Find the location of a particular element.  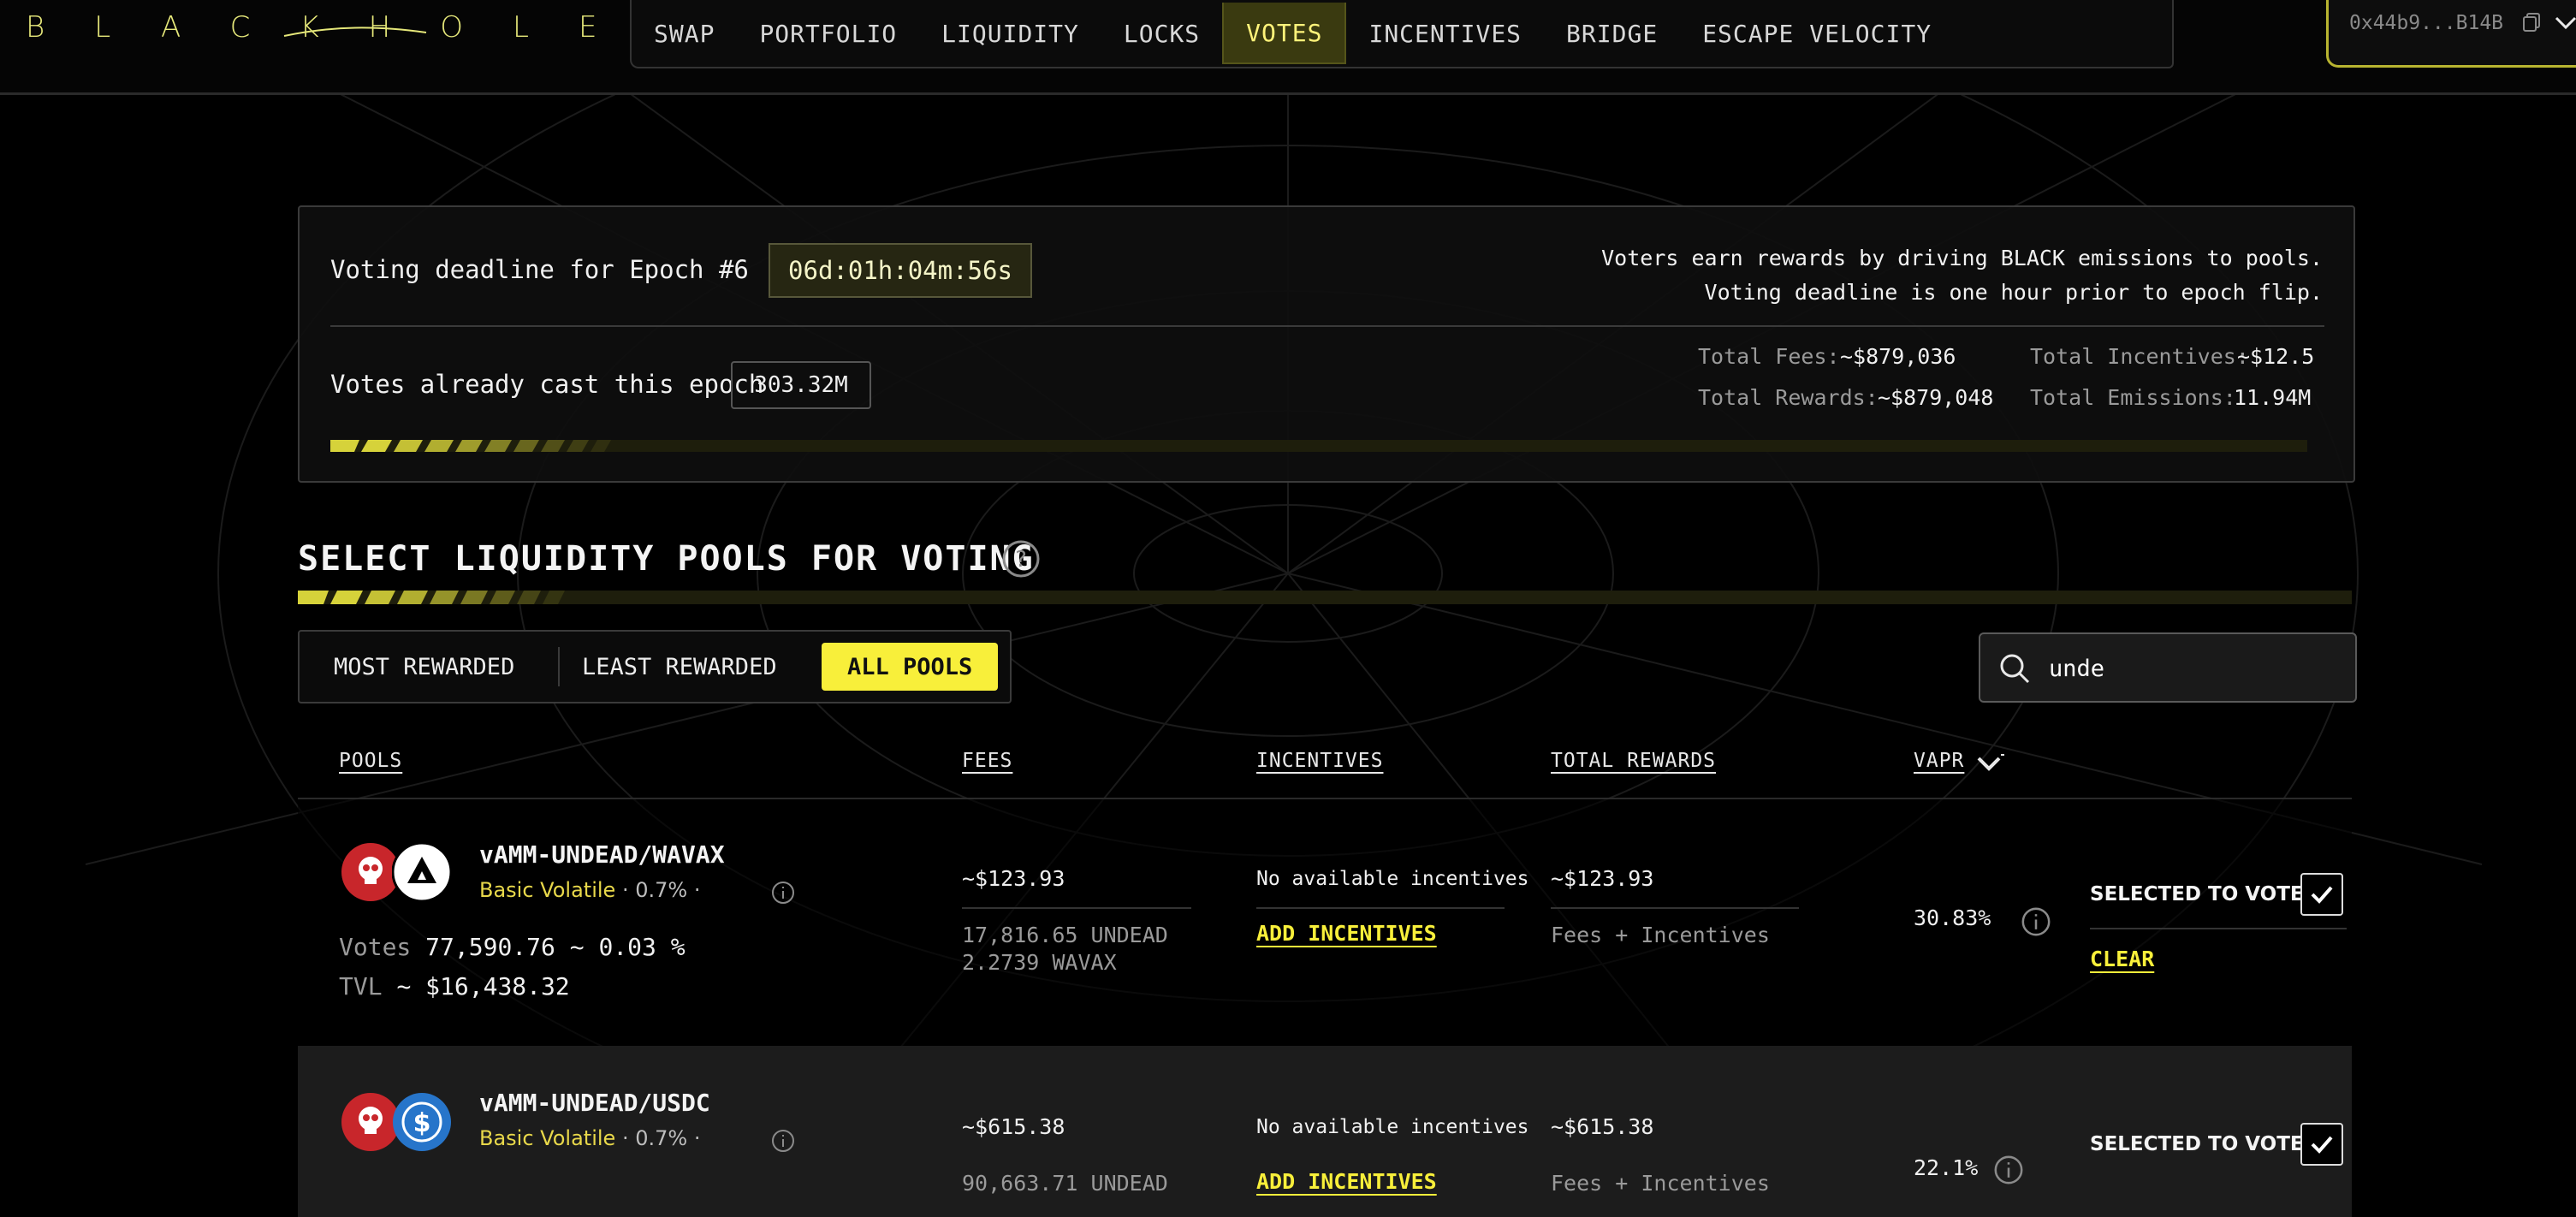

help-icon: ? is located at coordinates (1021, 559).